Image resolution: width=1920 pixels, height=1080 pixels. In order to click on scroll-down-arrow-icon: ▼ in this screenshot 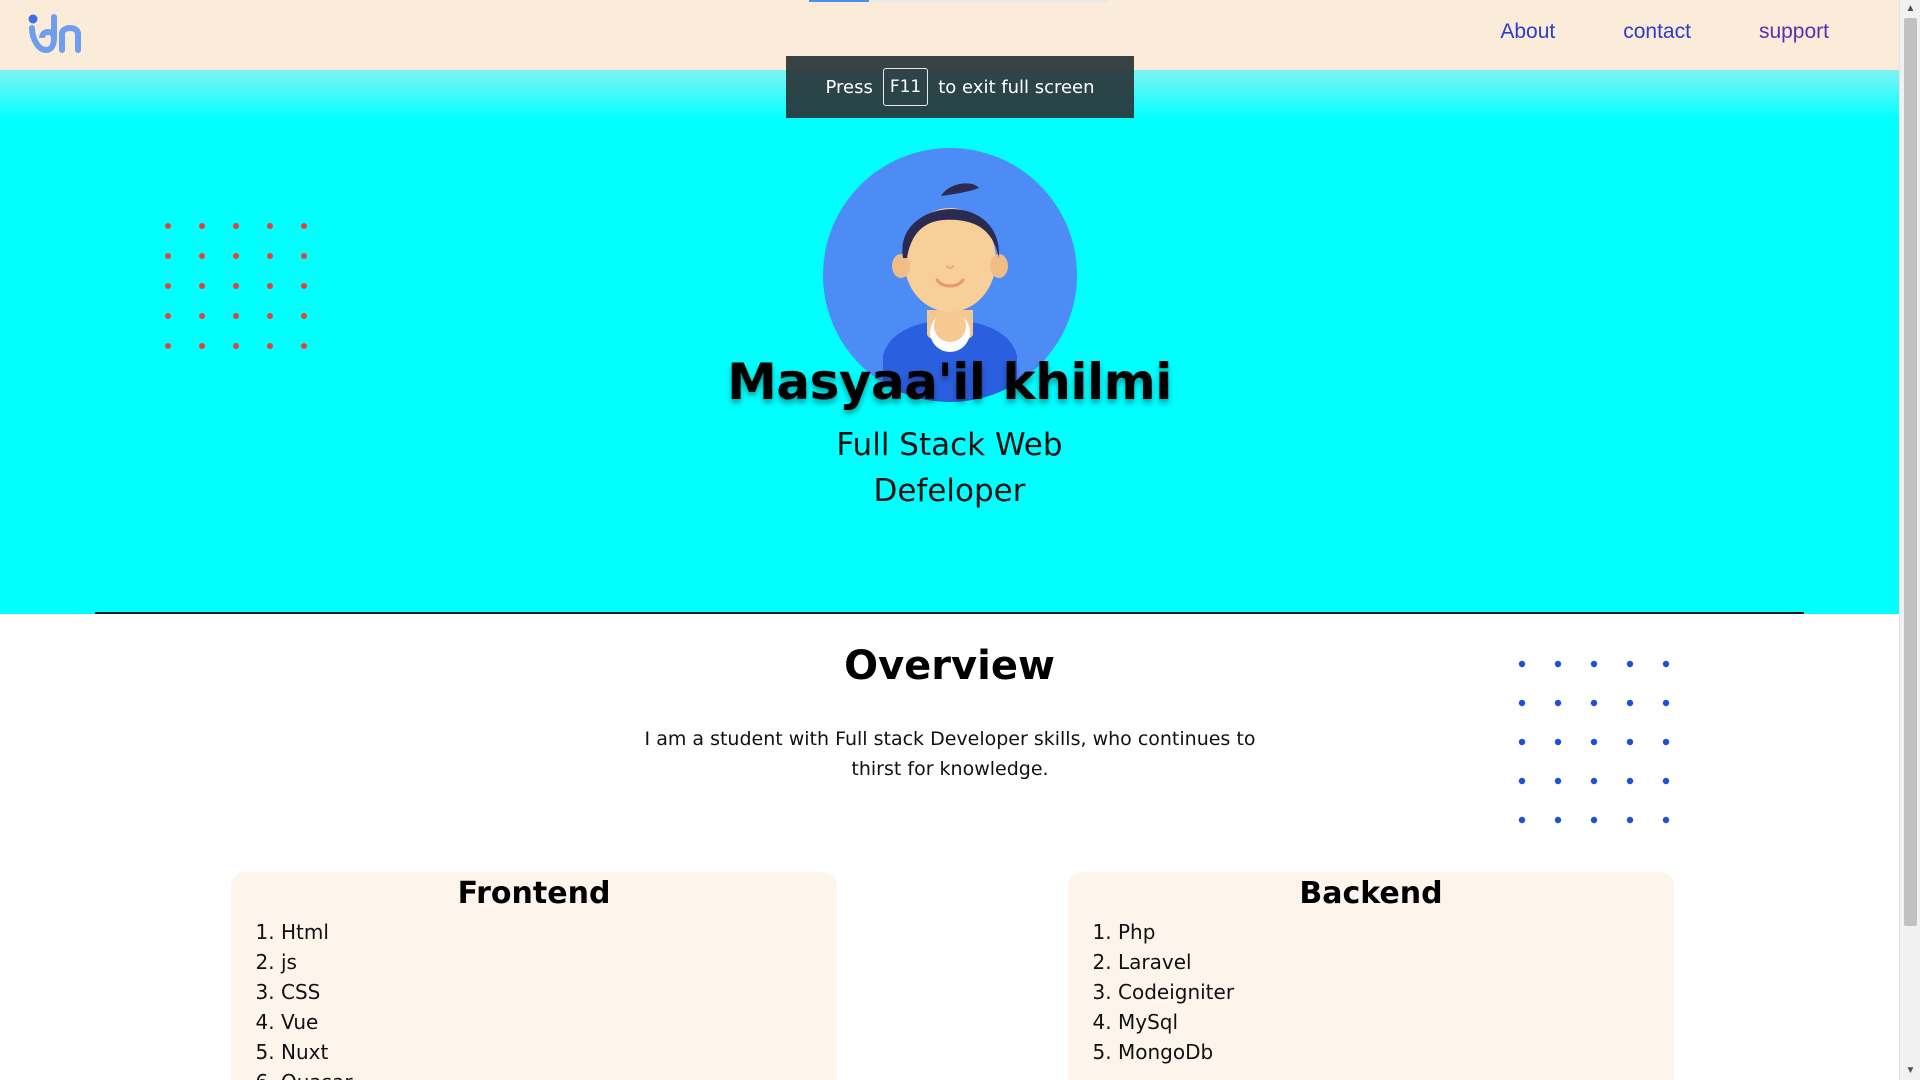, I will do `click(1910, 1071)`.